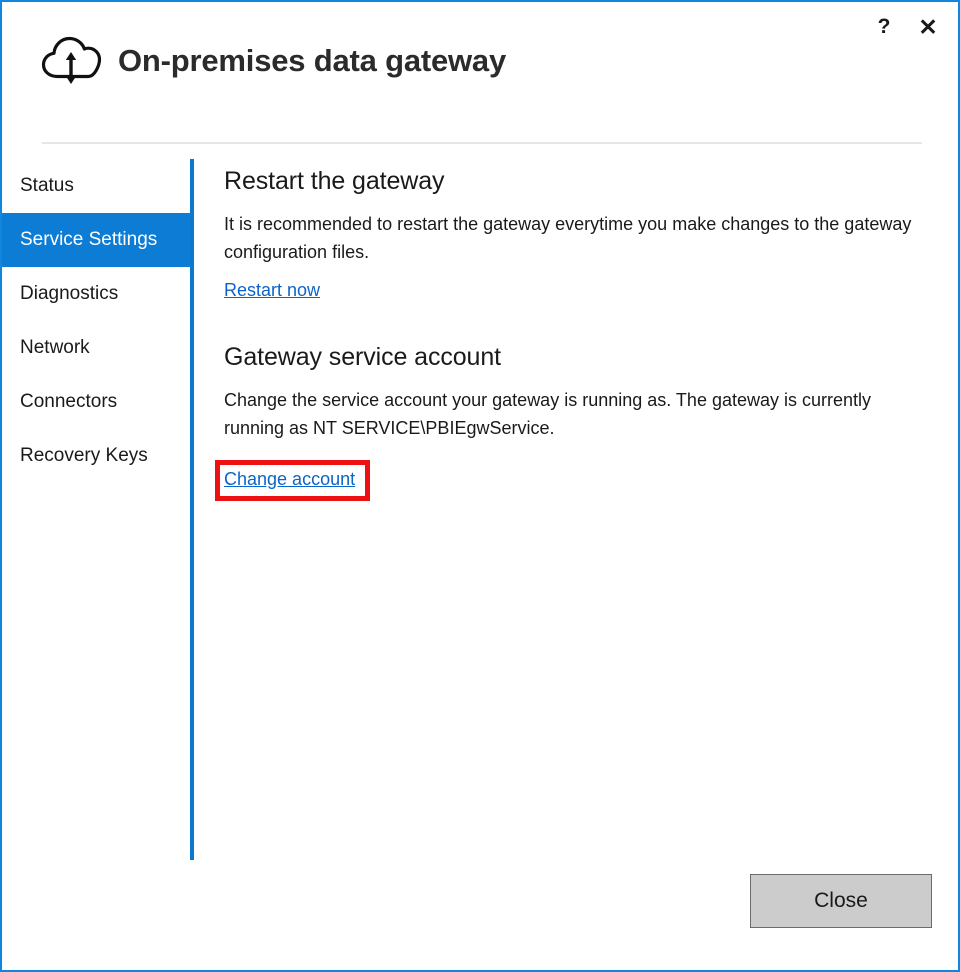 The image size is (960, 972). I want to click on sidebar-item-connectors: Connectors, so click(97, 402).